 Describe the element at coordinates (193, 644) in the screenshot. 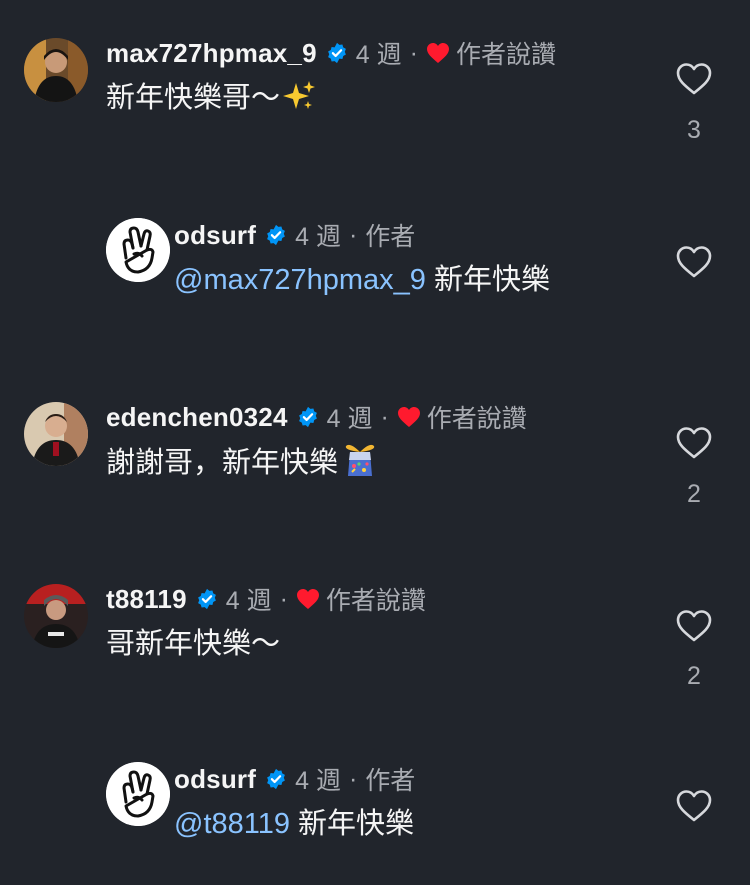

I see `comment-text: 哥新年快樂～` at that location.